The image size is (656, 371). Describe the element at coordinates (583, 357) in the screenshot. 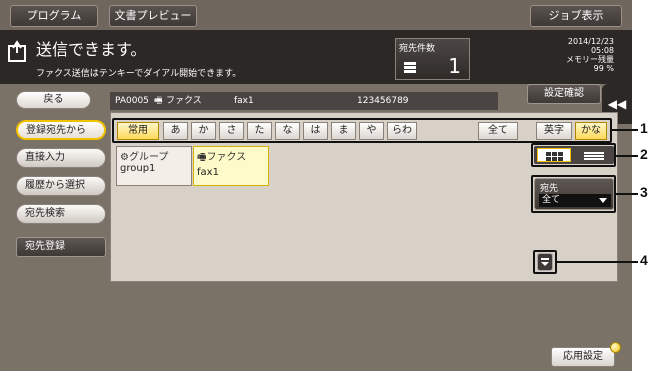

I see `application-settings-button: 応用設定` at that location.